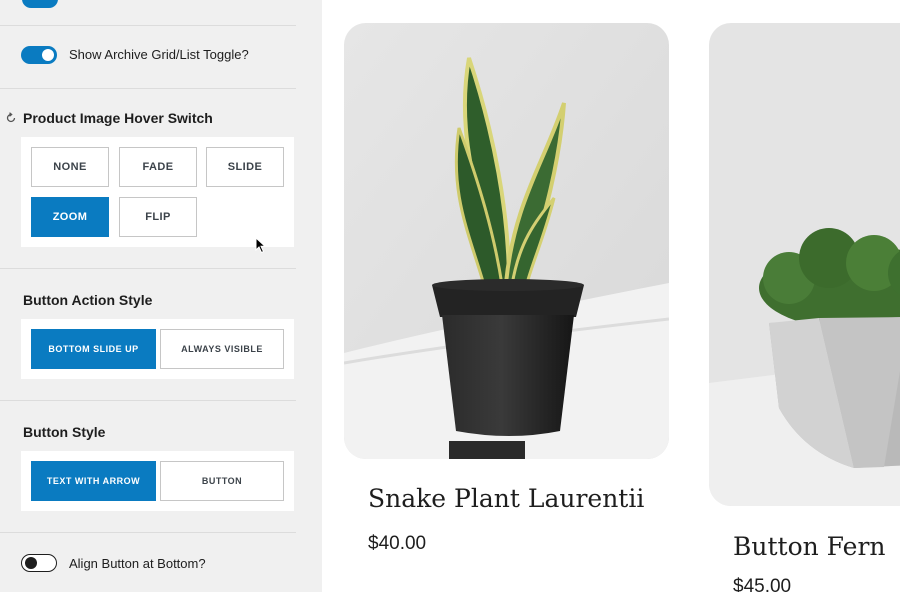 The image size is (900, 592). What do you see at coordinates (809, 546) in the screenshot?
I see `product-title-button-fern: Button Fern` at bounding box center [809, 546].